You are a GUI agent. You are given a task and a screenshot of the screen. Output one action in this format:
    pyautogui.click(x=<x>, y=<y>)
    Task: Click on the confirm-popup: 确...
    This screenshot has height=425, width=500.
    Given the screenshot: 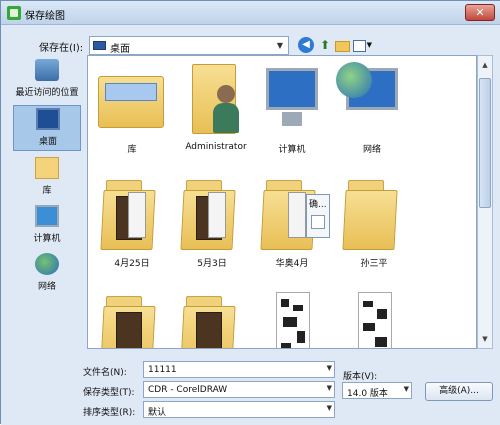 What is the action you would take?
    pyautogui.click(x=318, y=216)
    